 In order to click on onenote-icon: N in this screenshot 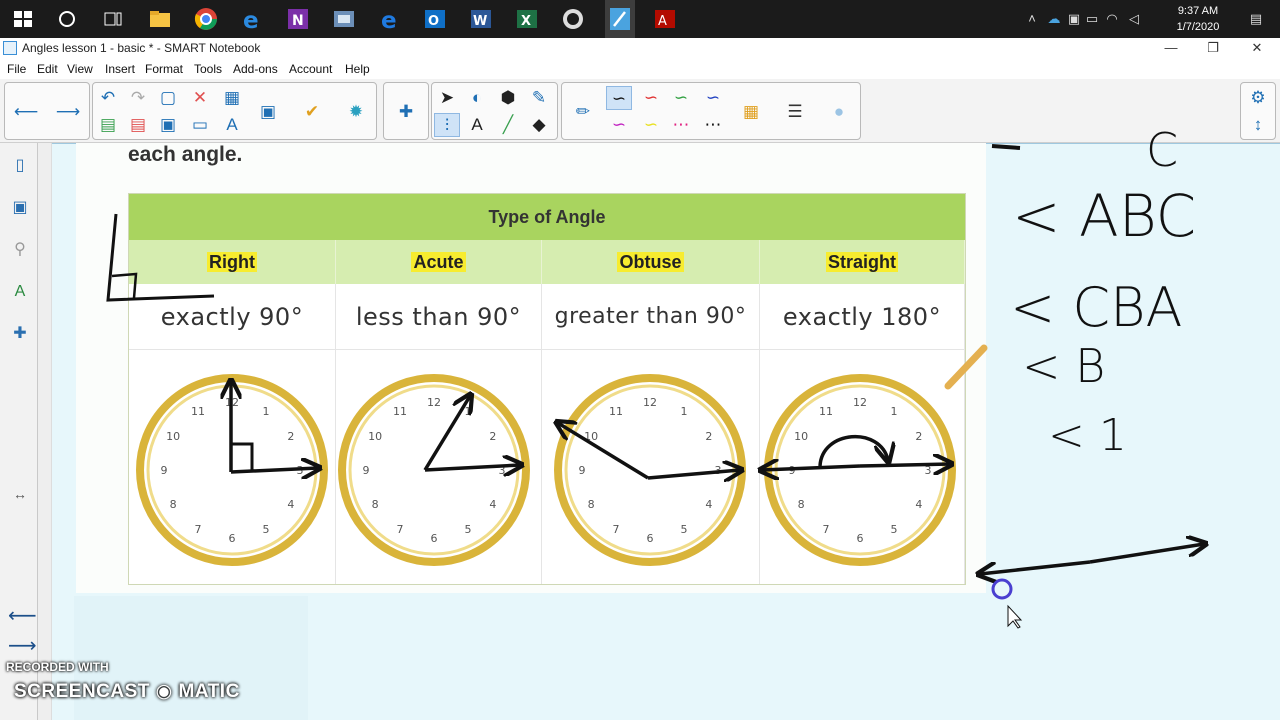, I will do `click(298, 19)`.